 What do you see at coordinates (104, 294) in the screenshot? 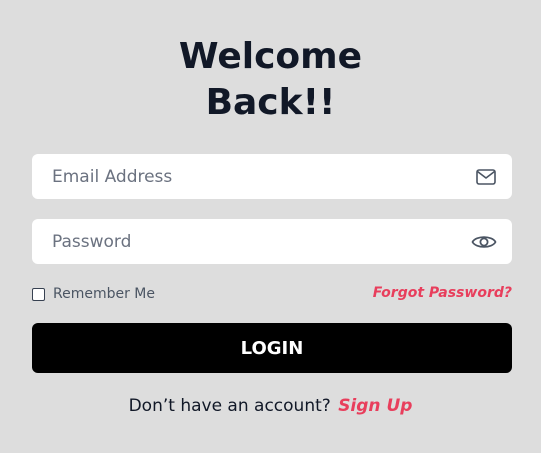
I see `remember-label: Remember Me` at bounding box center [104, 294].